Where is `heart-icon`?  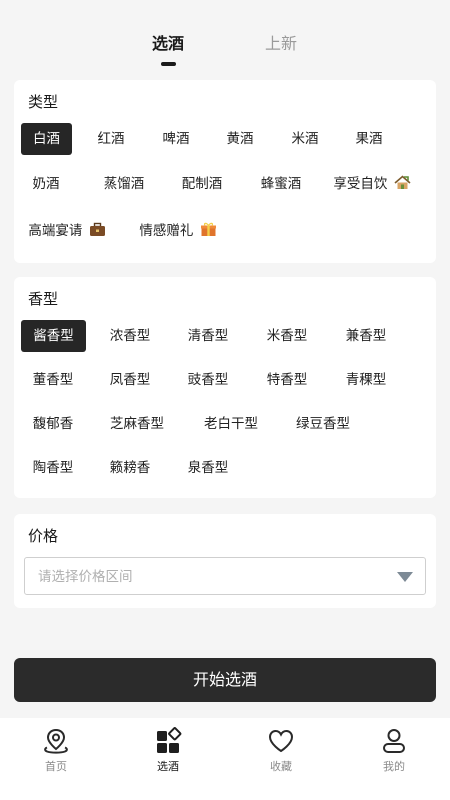
heart-icon is located at coordinates (281, 741).